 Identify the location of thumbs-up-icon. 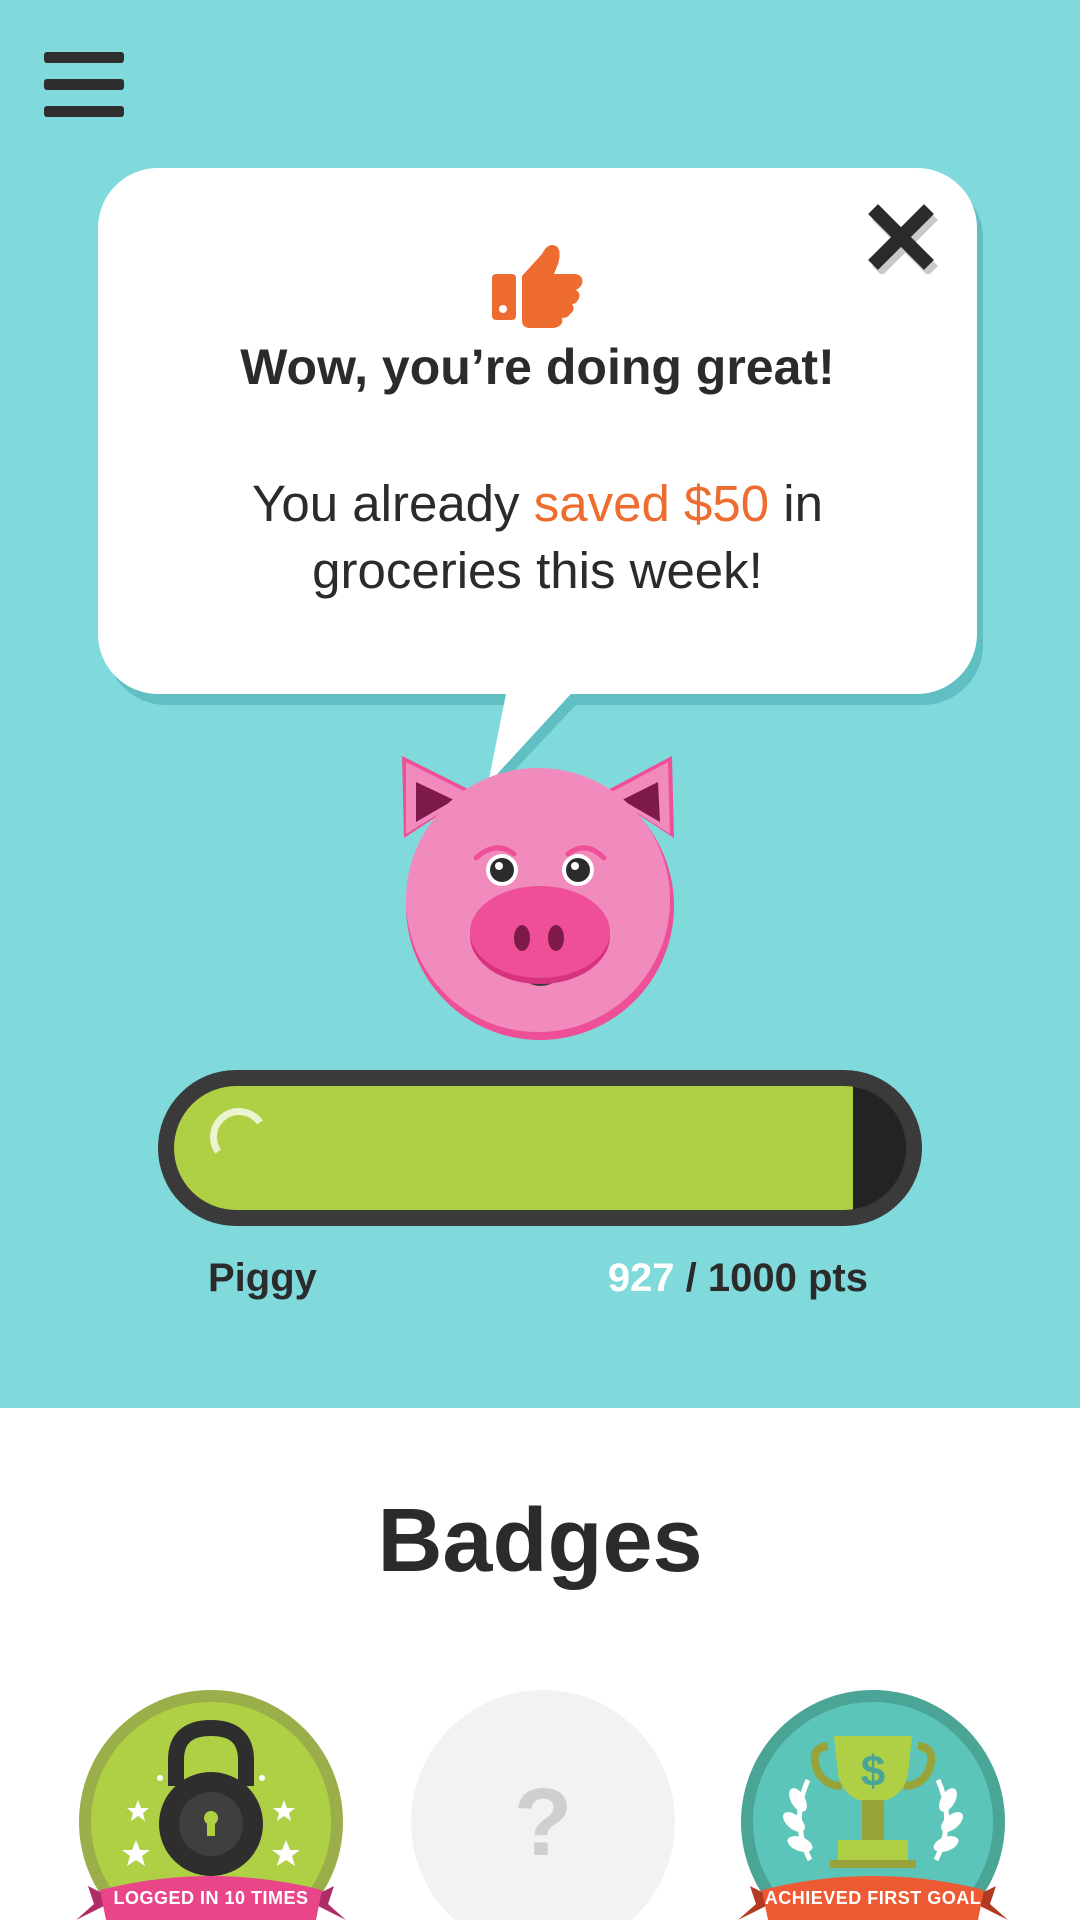
(537, 286).